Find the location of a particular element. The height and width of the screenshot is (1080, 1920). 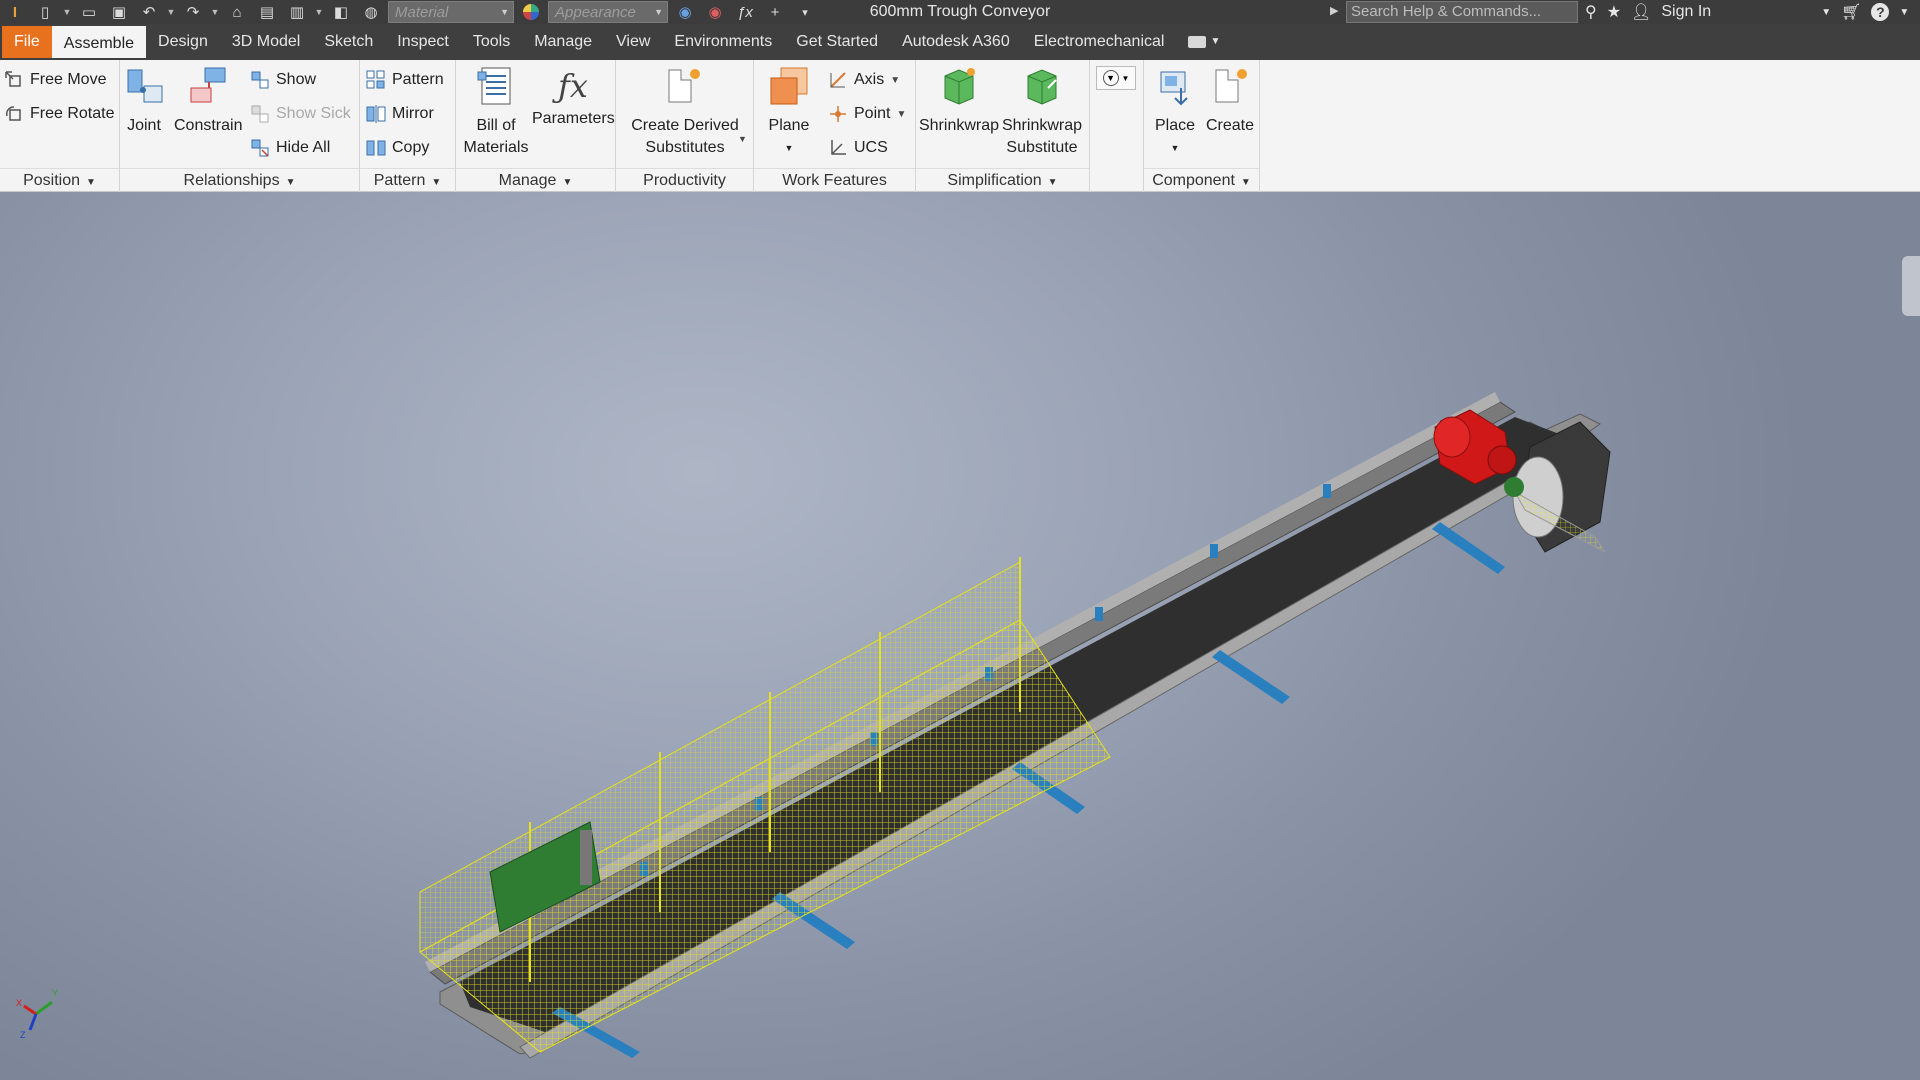

fx-parameters-icon: ƒx is located at coordinates (573, 86).